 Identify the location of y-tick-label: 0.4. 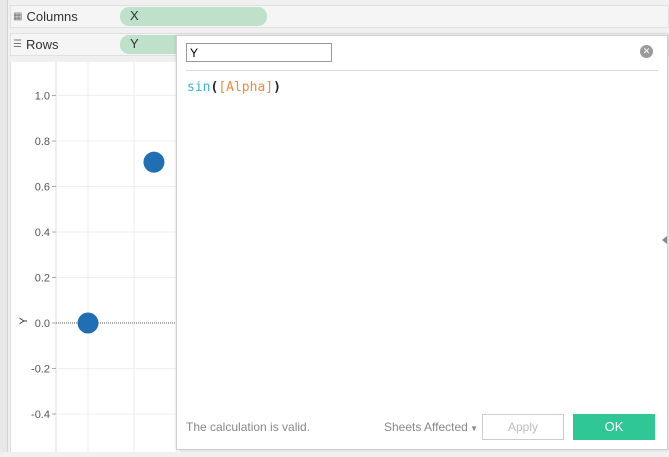
(42, 233).